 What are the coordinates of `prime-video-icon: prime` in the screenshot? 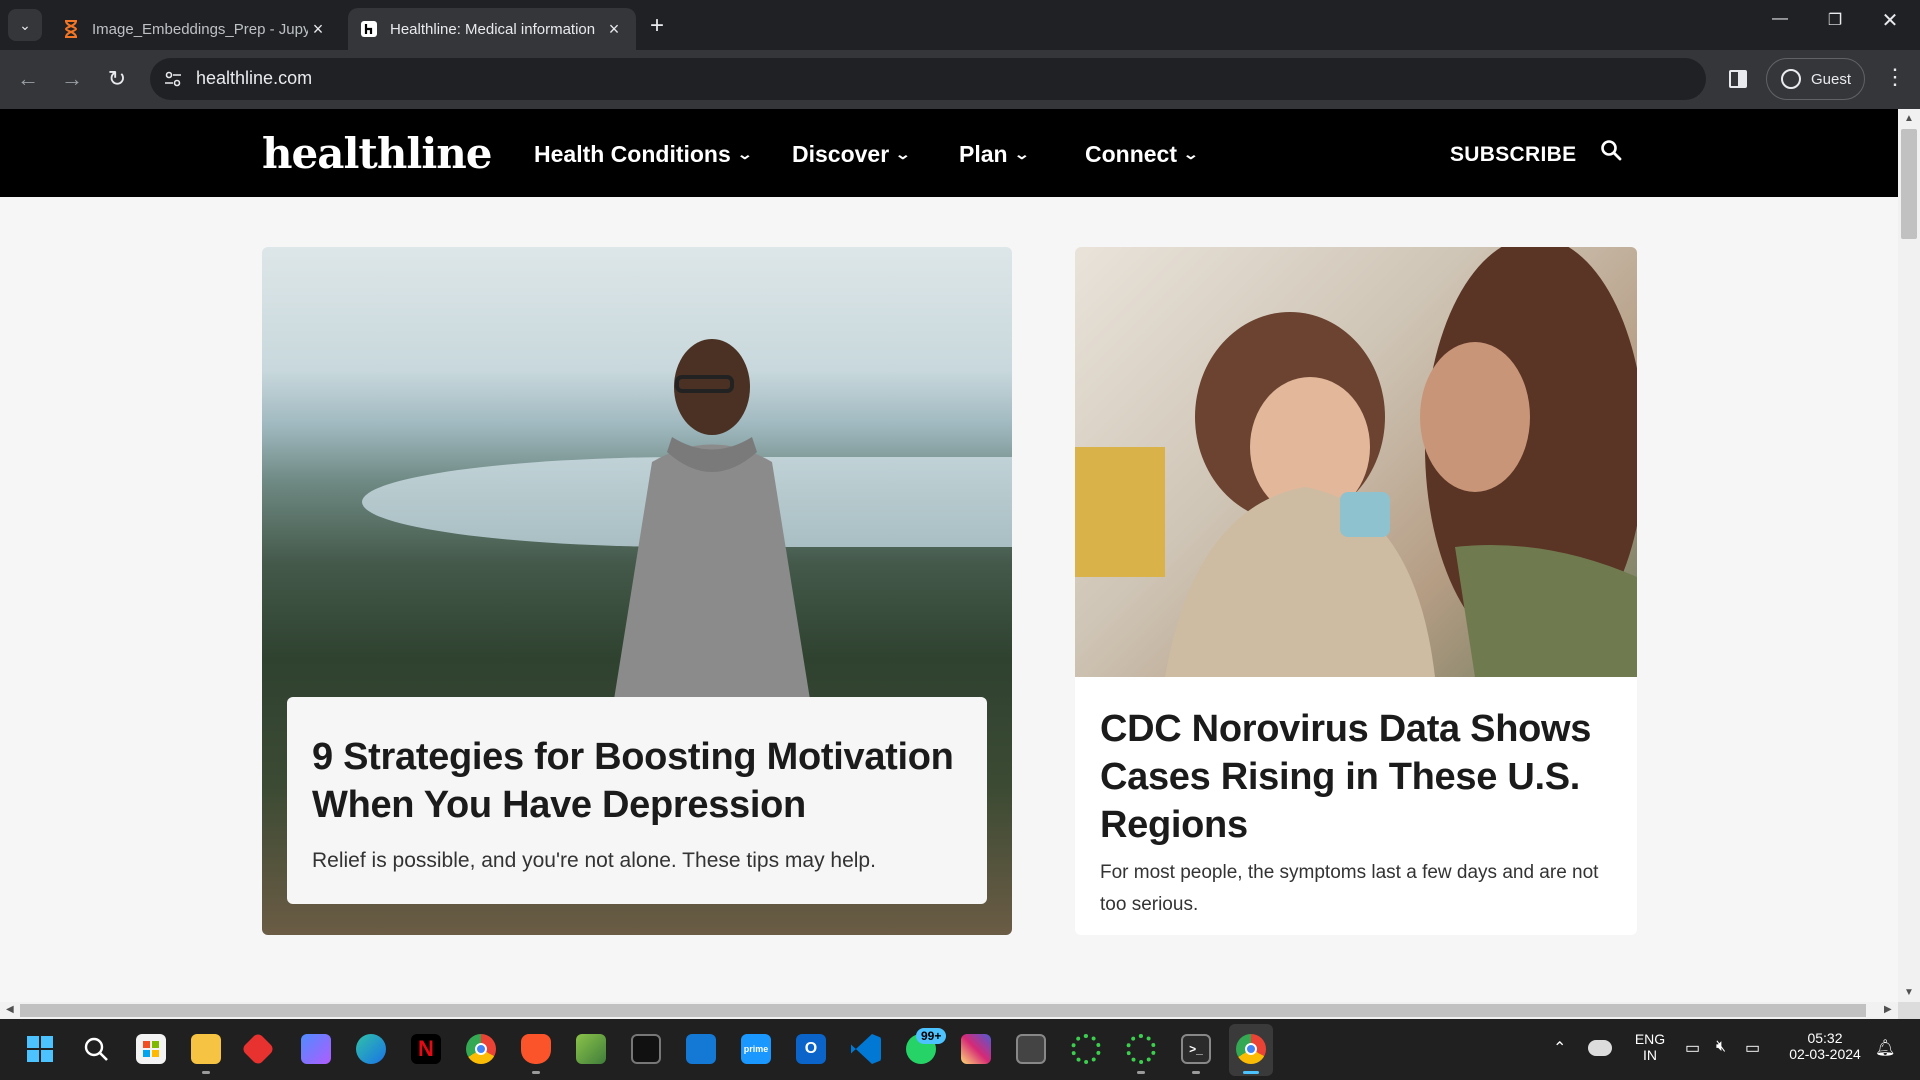 It's located at (756, 1049).